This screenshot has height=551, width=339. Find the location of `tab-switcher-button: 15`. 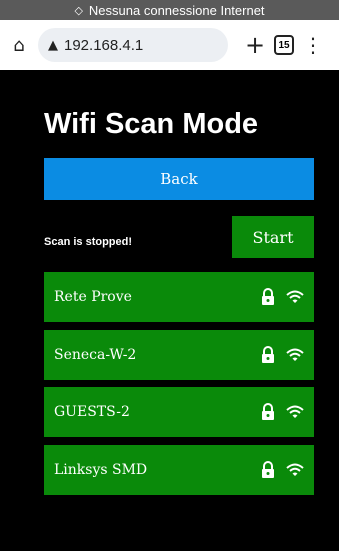

tab-switcher-button: 15 is located at coordinates (284, 45).